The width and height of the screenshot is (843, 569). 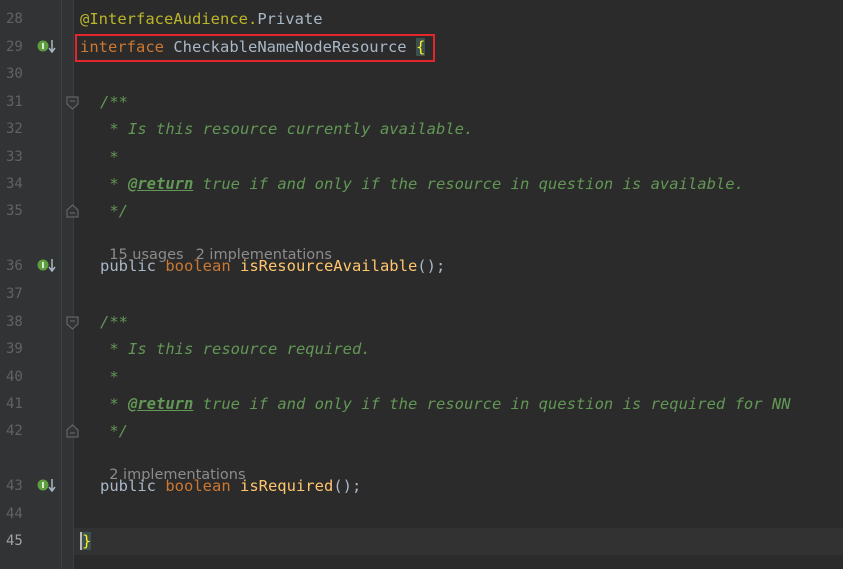 I want to click on line-number: 39, so click(x=14, y=349).